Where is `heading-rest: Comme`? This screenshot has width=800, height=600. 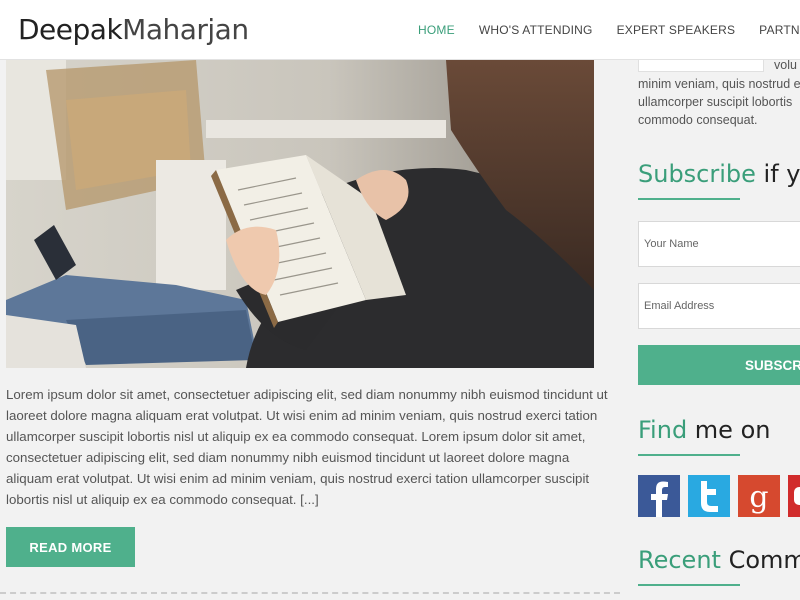 heading-rest: Comme is located at coordinates (764, 560).